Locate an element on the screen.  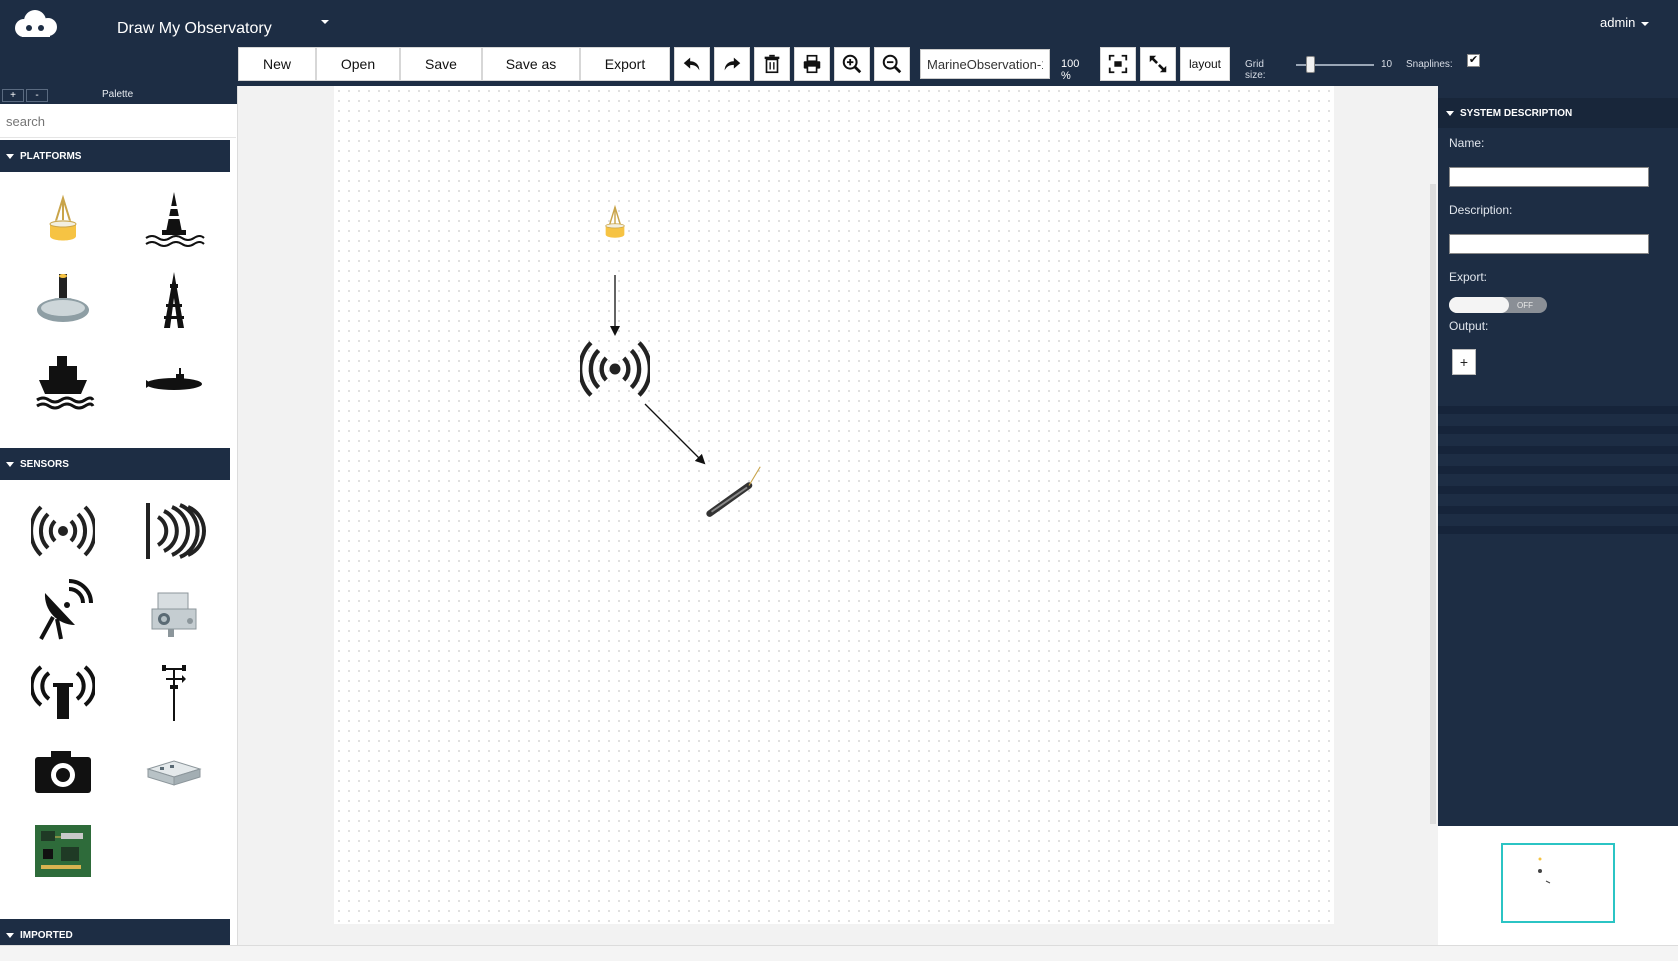
export-toggle: OFF is located at coordinates (1498, 305).